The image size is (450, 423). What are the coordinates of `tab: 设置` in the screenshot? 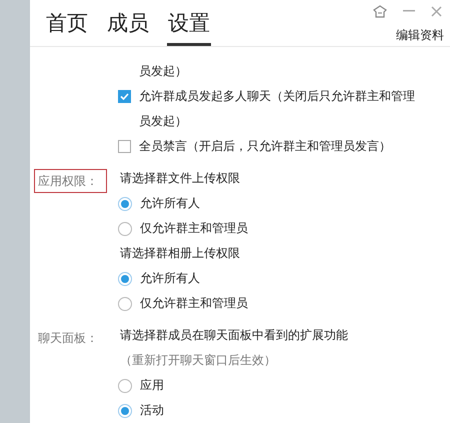 It's located at (189, 27).